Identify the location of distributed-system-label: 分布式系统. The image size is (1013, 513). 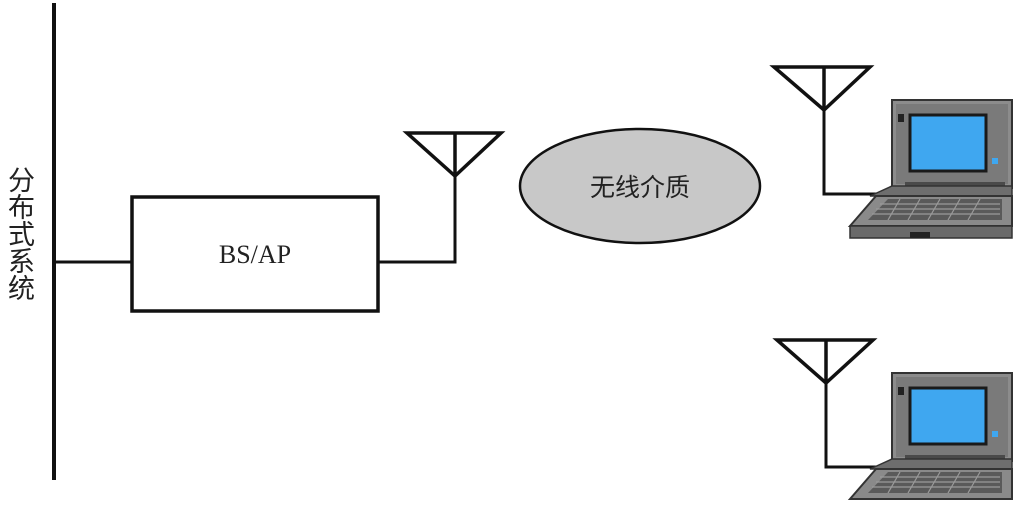
(18, 233).